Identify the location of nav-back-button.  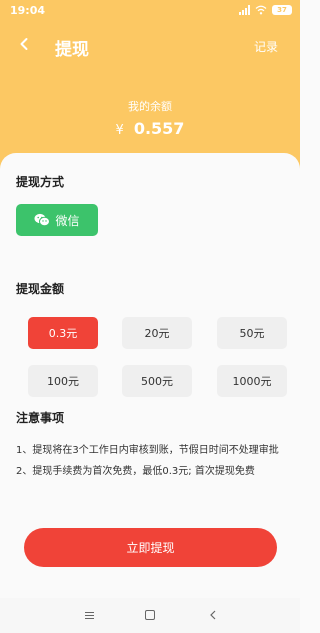
(213, 615).